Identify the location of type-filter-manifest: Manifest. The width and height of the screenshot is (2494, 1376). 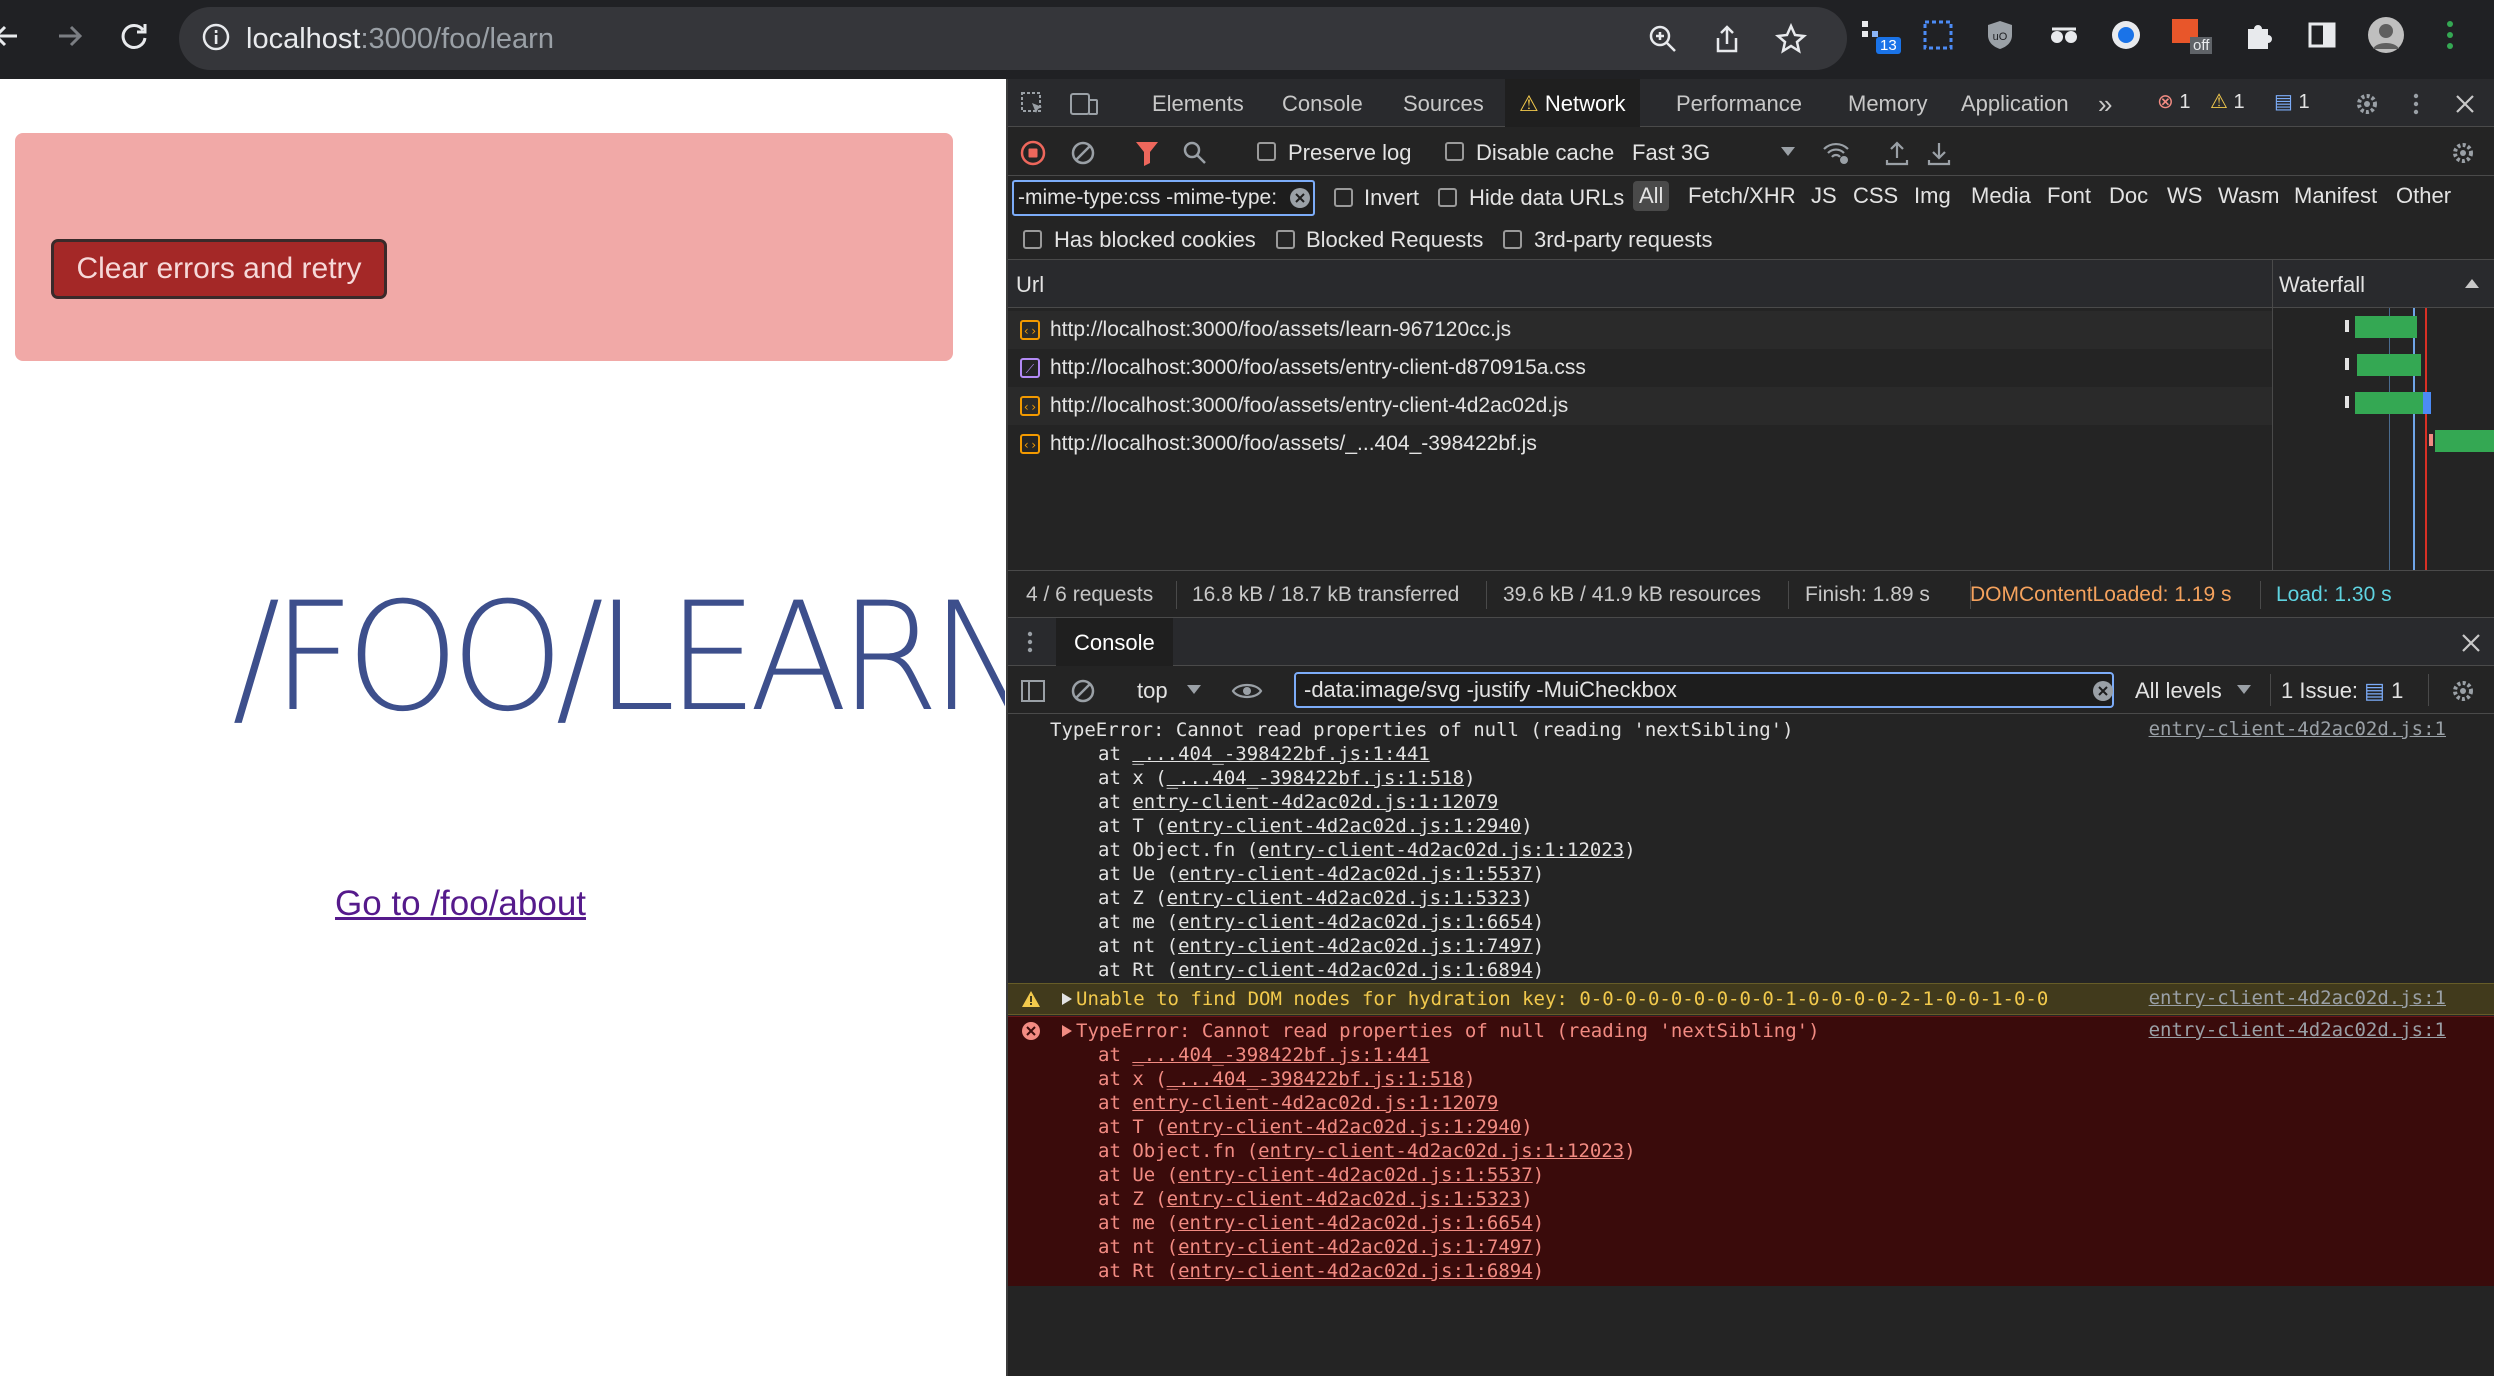
(2335, 196).